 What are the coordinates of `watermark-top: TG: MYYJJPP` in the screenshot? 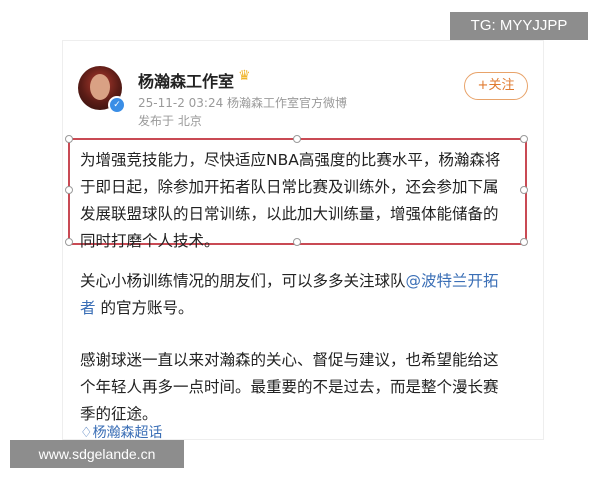 It's located at (519, 26).